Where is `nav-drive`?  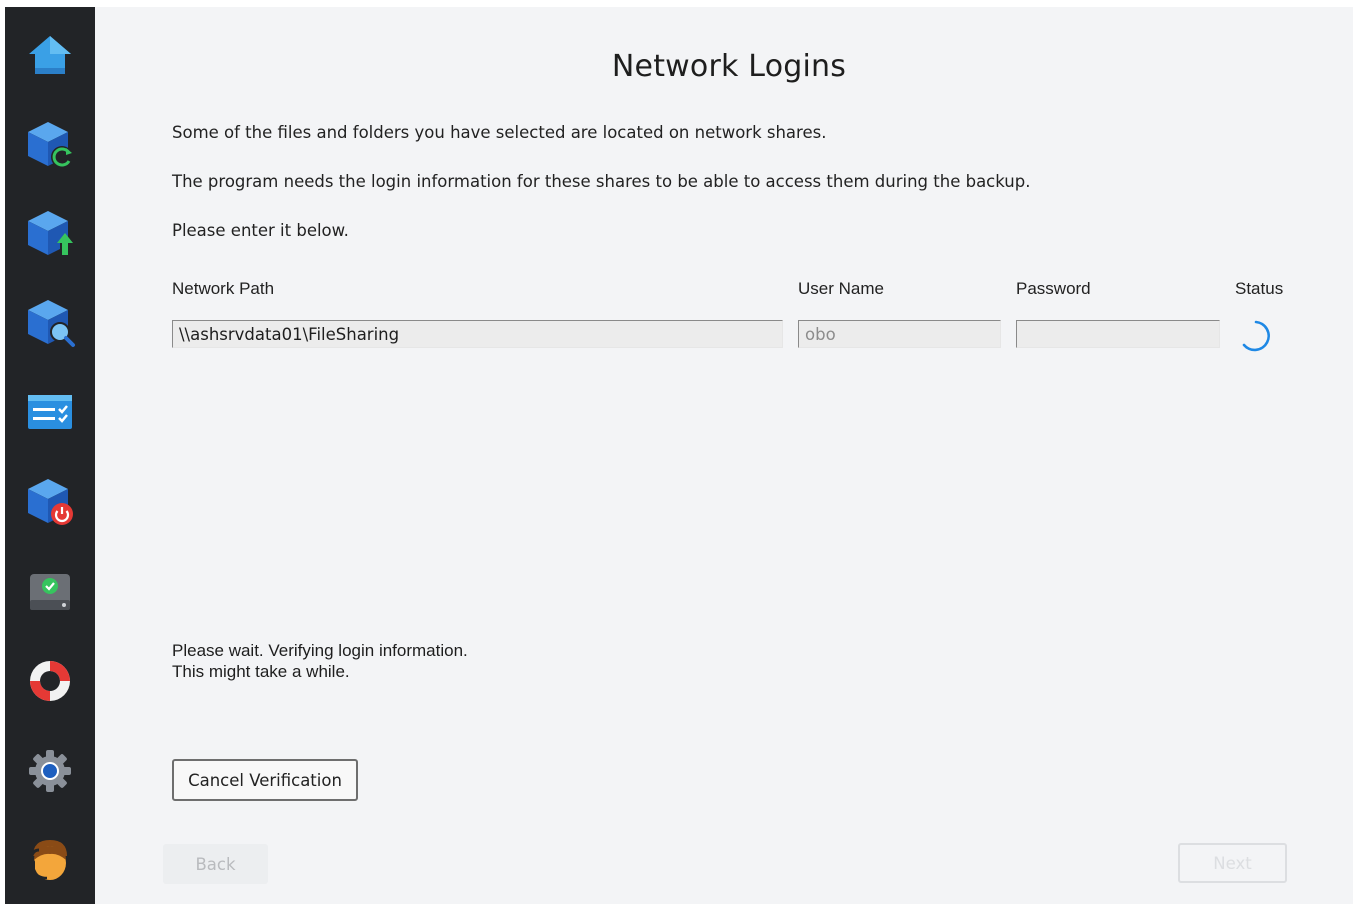
nav-drive is located at coordinates (50, 591).